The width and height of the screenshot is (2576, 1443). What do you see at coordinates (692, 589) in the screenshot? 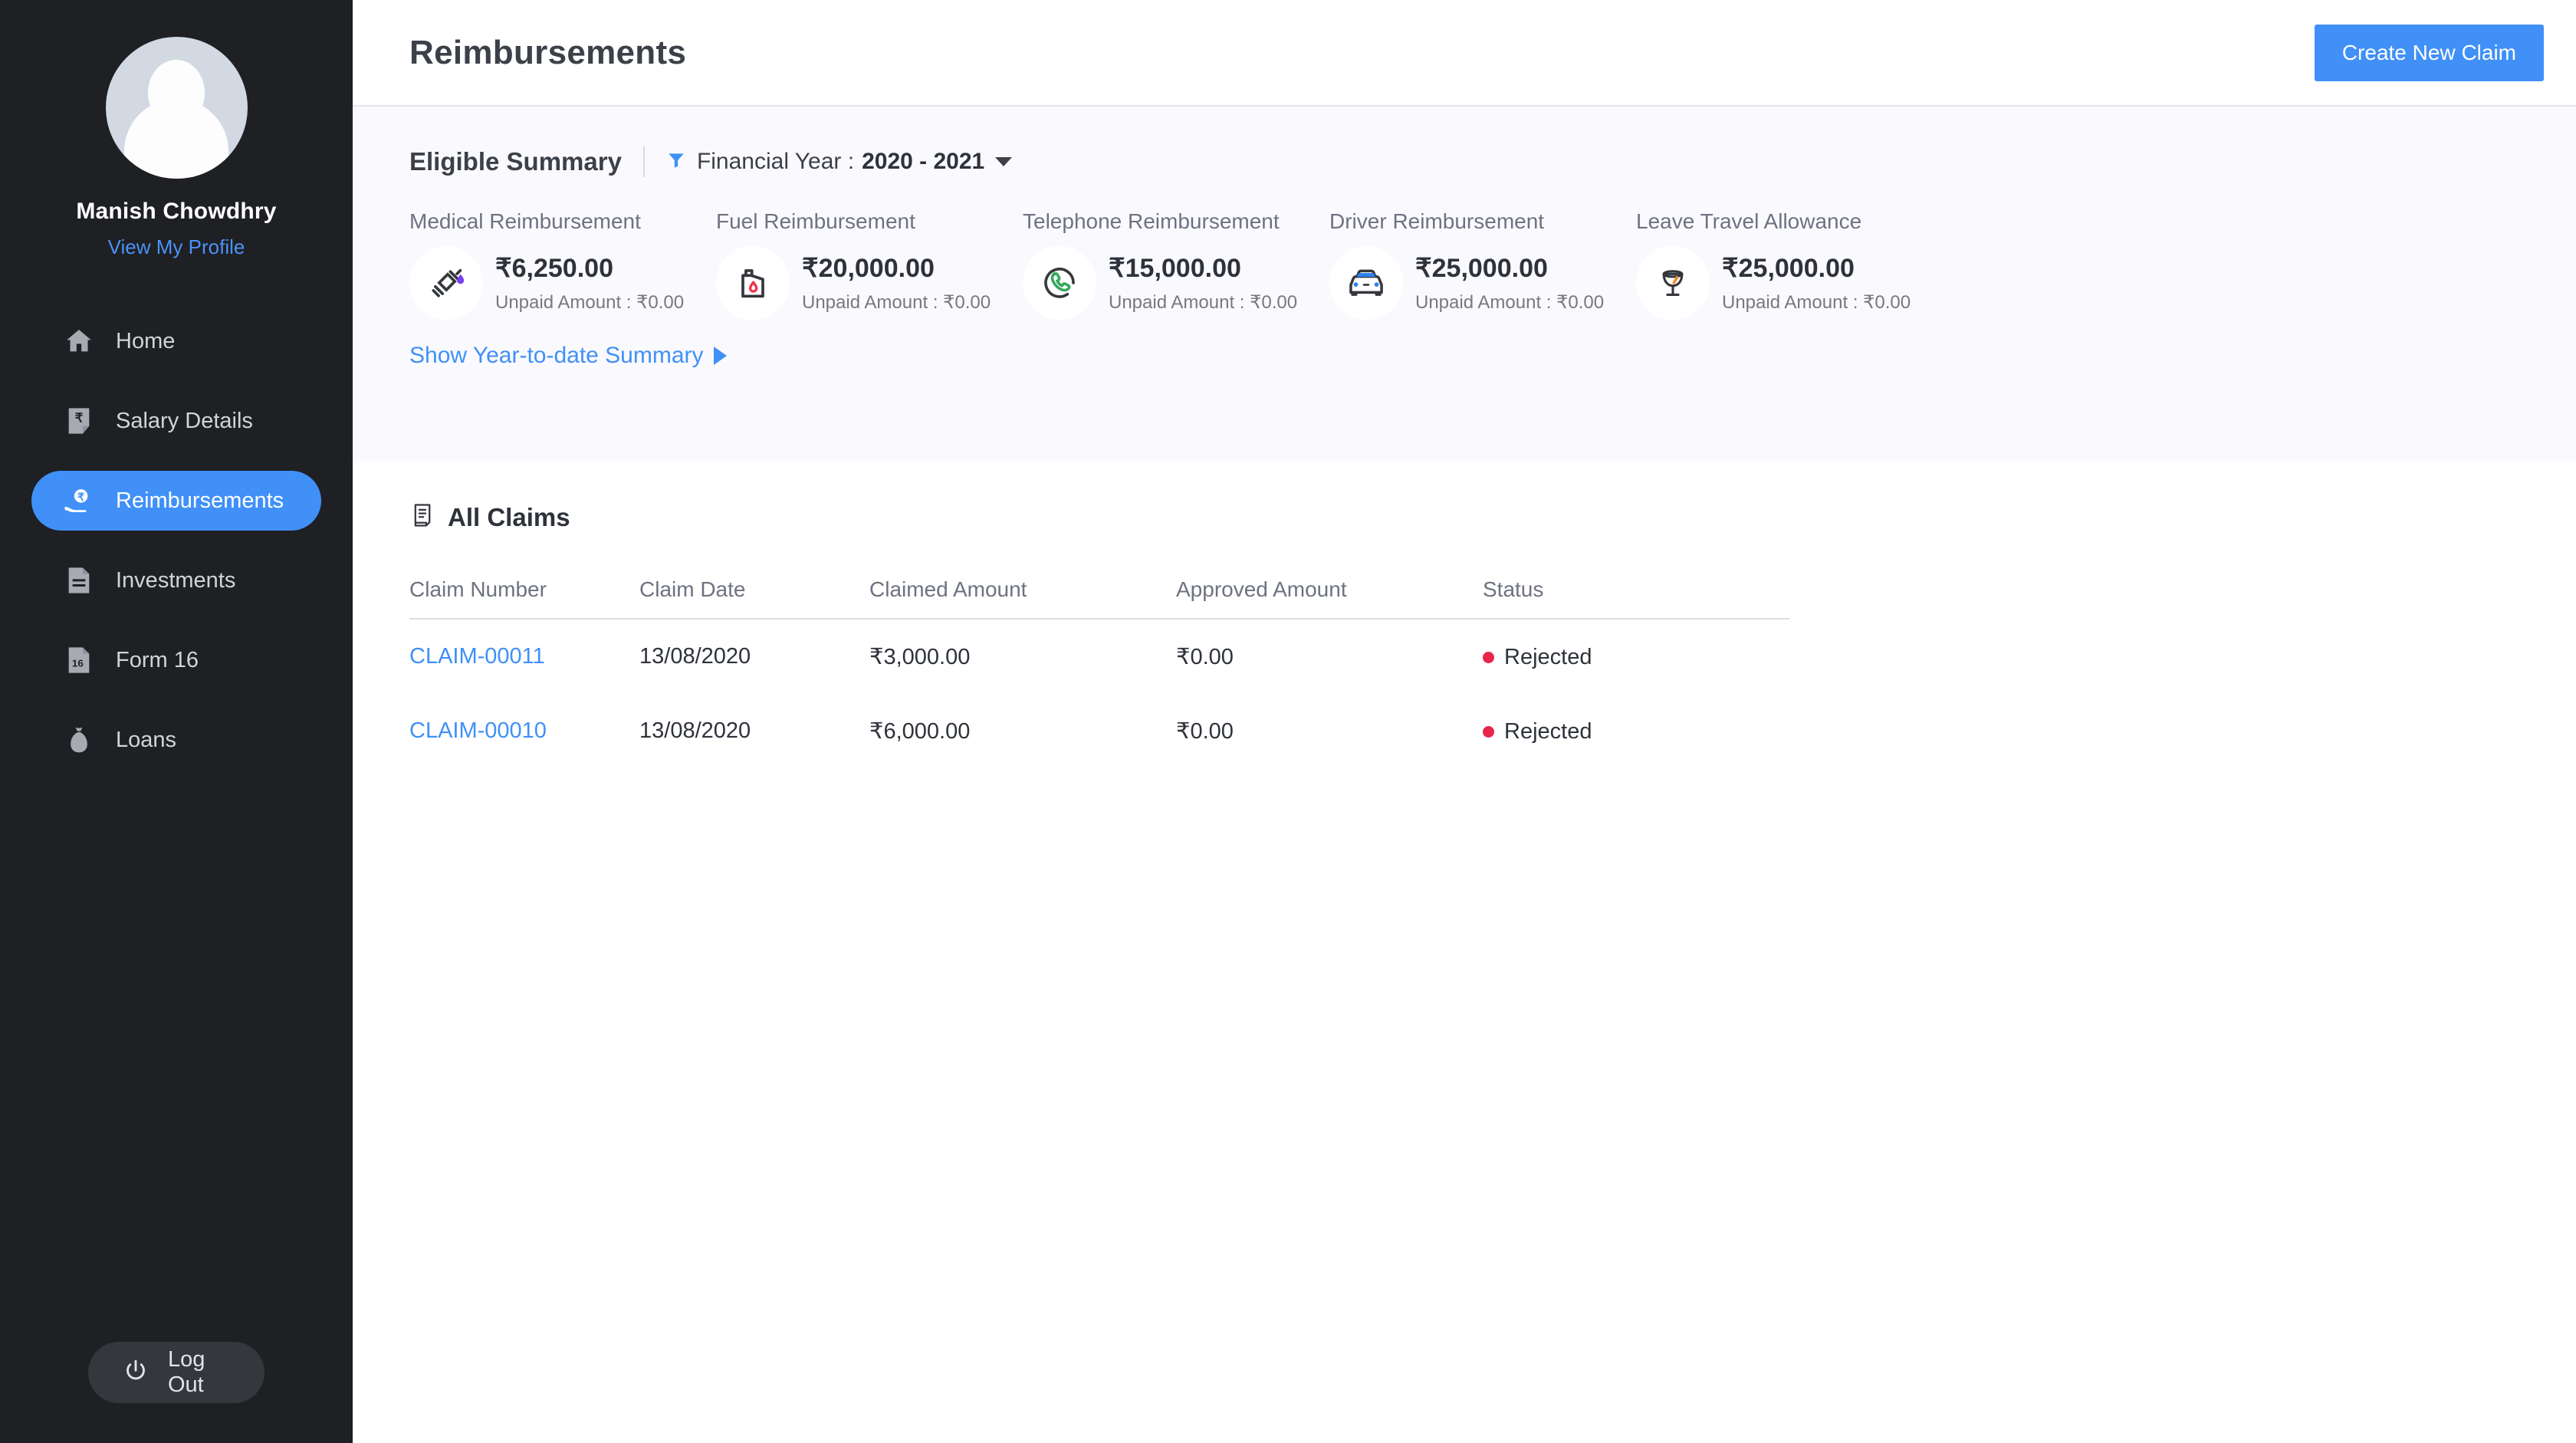
I see `column-header-claim-date: Claim Date` at bounding box center [692, 589].